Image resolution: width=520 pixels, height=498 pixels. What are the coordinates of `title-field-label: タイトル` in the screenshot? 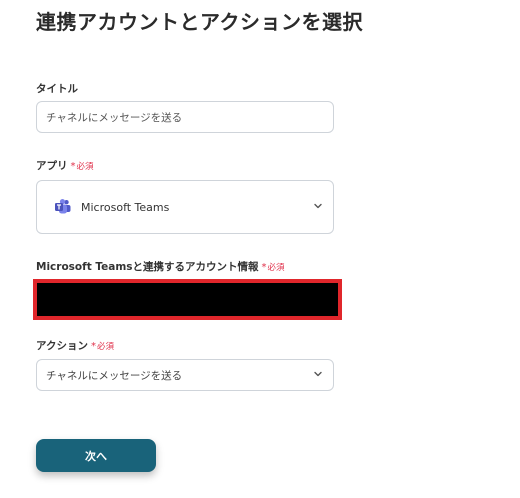 It's located at (57, 89).